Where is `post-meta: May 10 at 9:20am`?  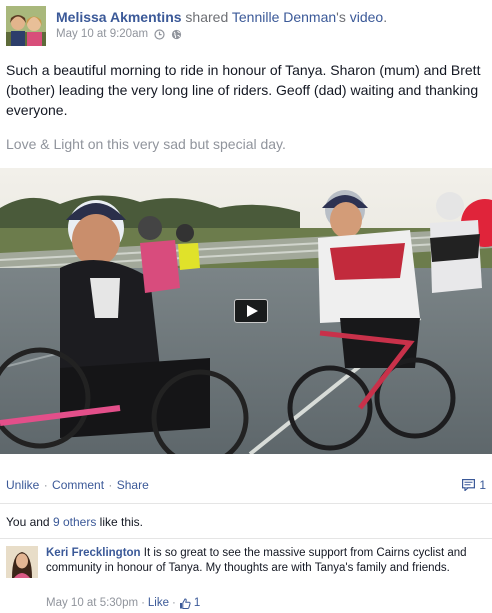 post-meta: May 10 at 9:20am is located at coordinates (119, 34).